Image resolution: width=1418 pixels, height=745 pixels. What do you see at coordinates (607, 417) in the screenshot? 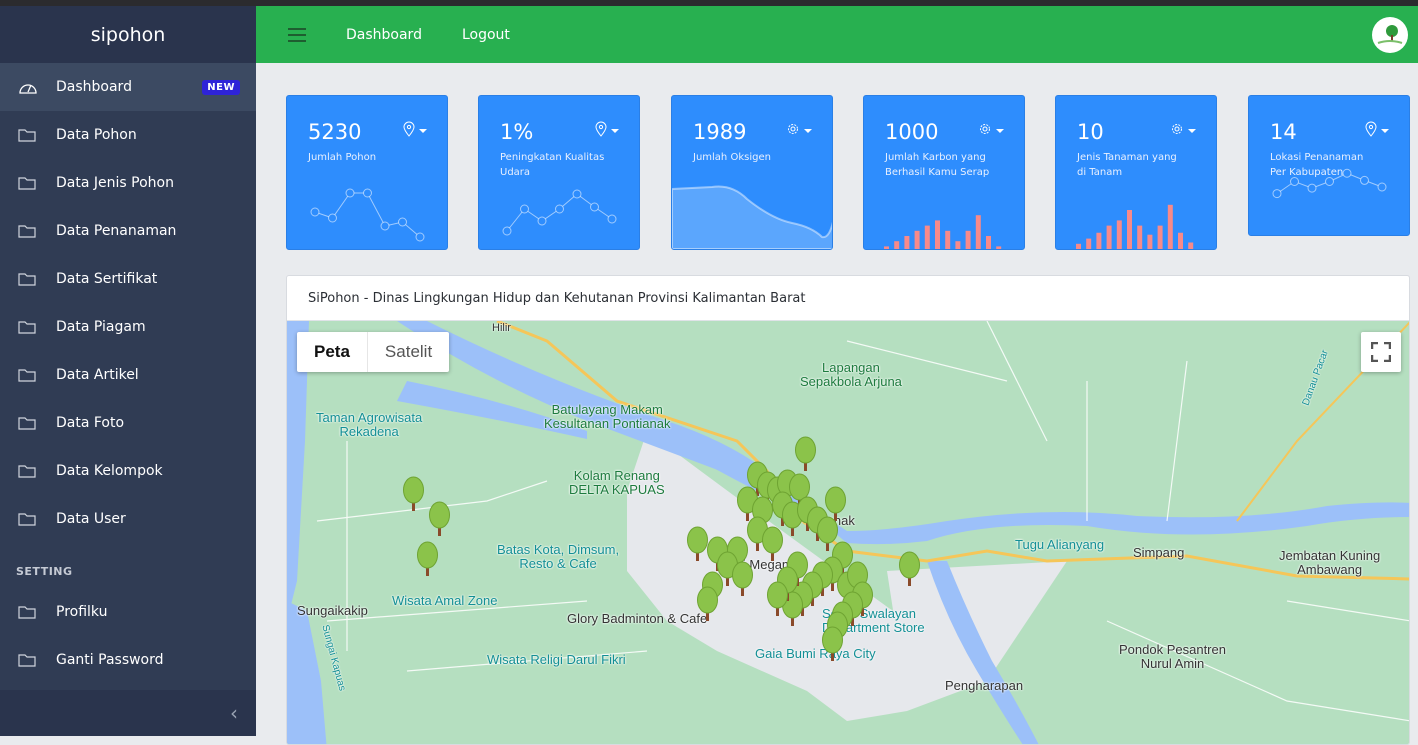
I see `map-label-batulayang: Batulayang Makam Kesultanan Pontianak` at bounding box center [607, 417].